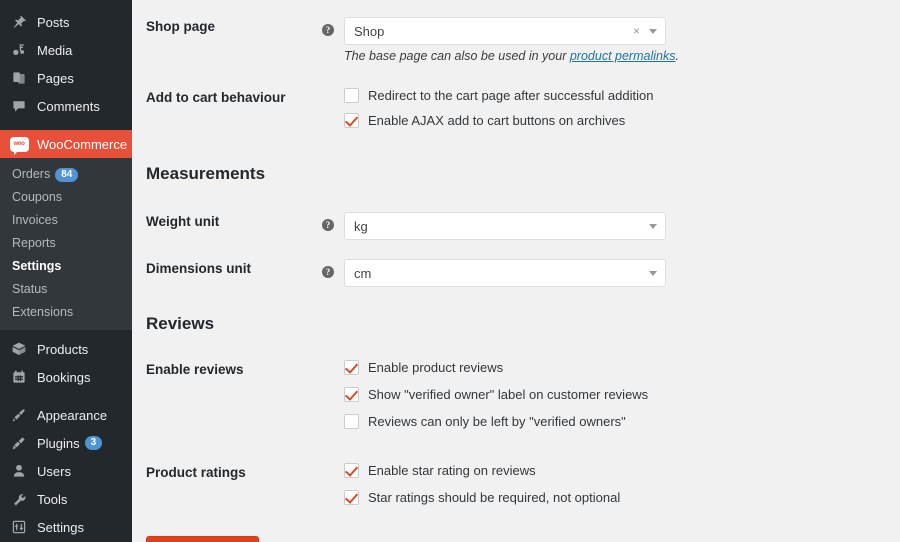 Image resolution: width=900 pixels, height=542 pixels. Describe the element at coordinates (37, 197) in the screenshot. I see `sidebar-item-label: Coupons` at that location.